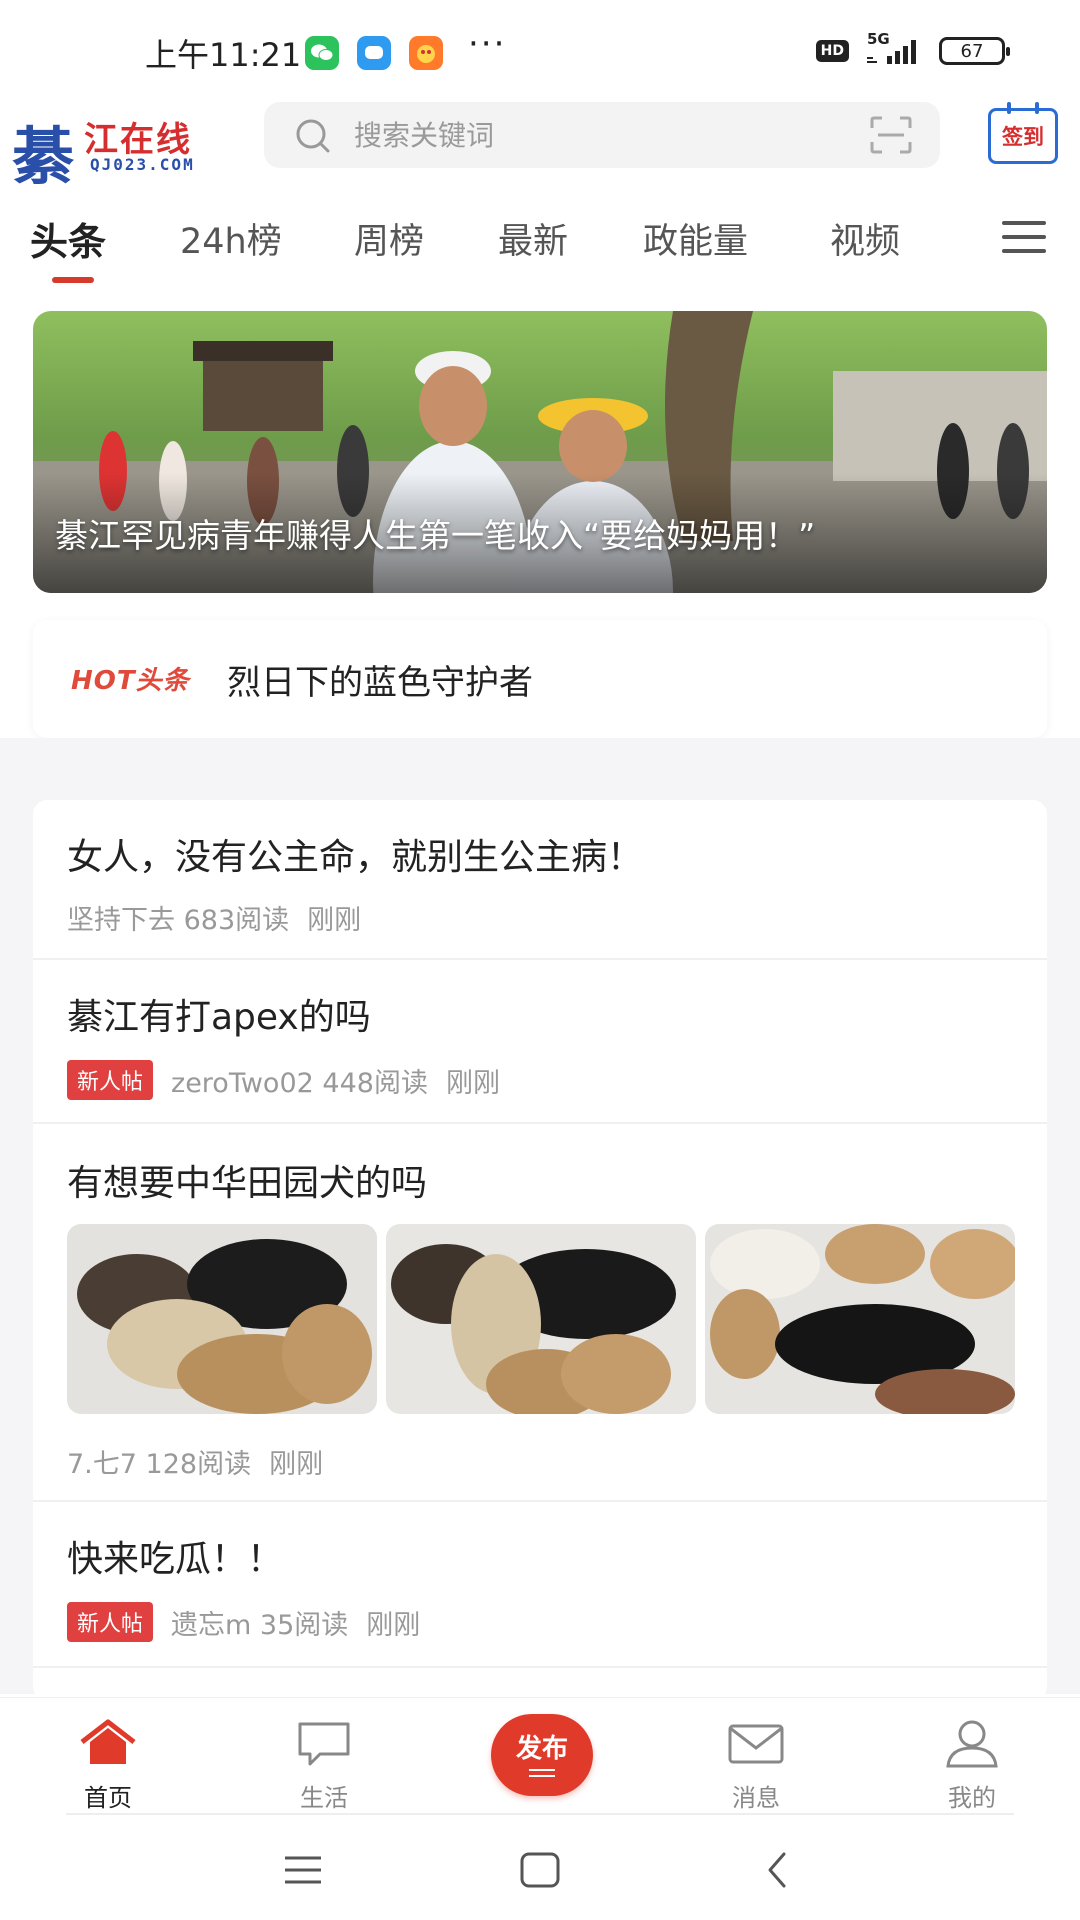 This screenshot has height=1920, width=1080. Describe the element at coordinates (540, 880) in the screenshot. I see `list-item: 女人，没有公主命，就别生公主病！ 坚持下去 683阅读 刚刚` at that location.